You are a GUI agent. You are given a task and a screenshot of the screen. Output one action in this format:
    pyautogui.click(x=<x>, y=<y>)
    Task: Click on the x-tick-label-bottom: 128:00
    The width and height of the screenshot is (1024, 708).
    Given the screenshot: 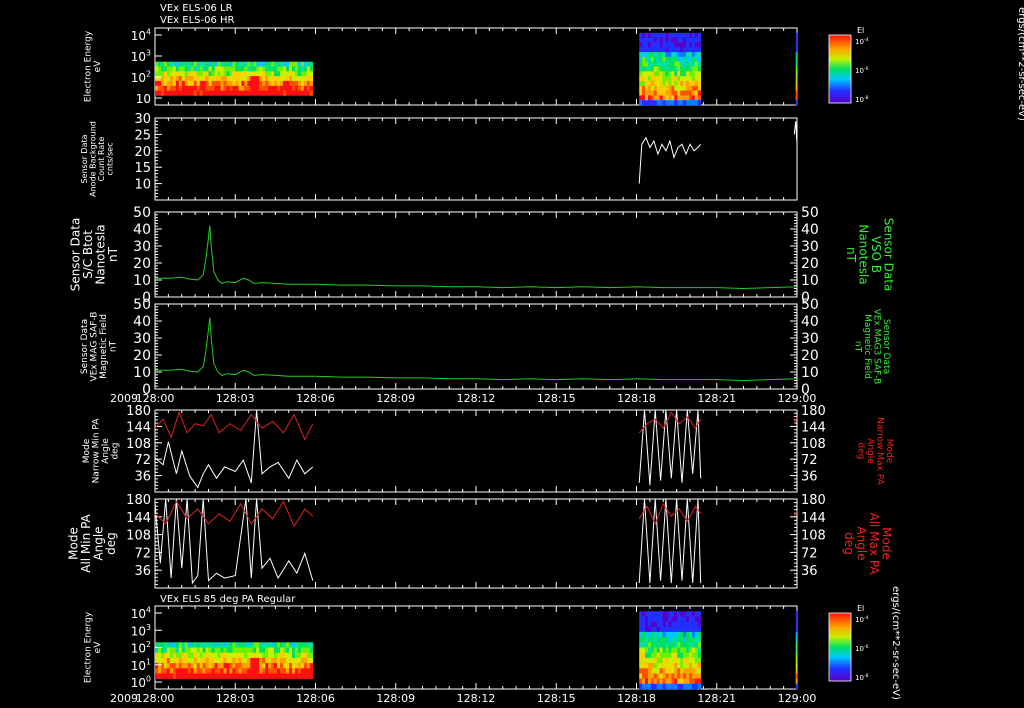 What is the action you would take?
    pyautogui.click(x=155, y=698)
    